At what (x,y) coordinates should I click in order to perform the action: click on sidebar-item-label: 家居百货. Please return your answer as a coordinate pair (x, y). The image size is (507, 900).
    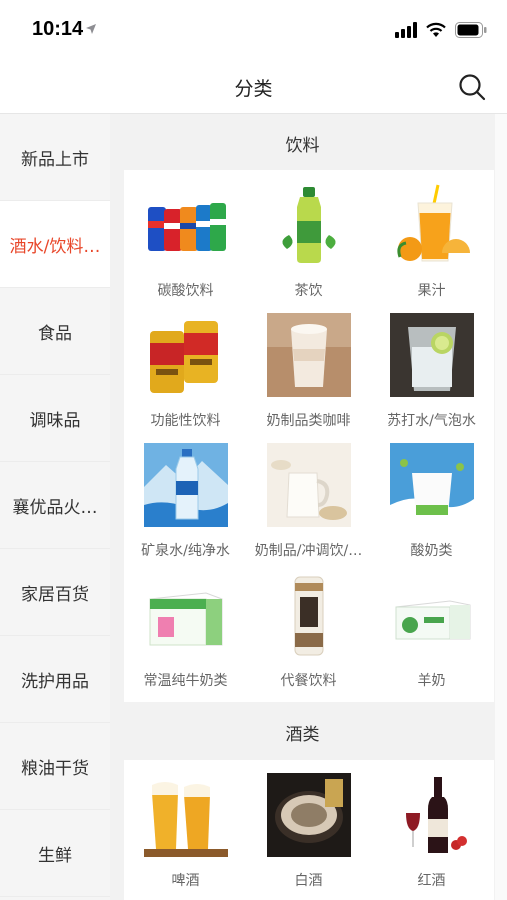
    Looking at the image, I should click on (55, 594).